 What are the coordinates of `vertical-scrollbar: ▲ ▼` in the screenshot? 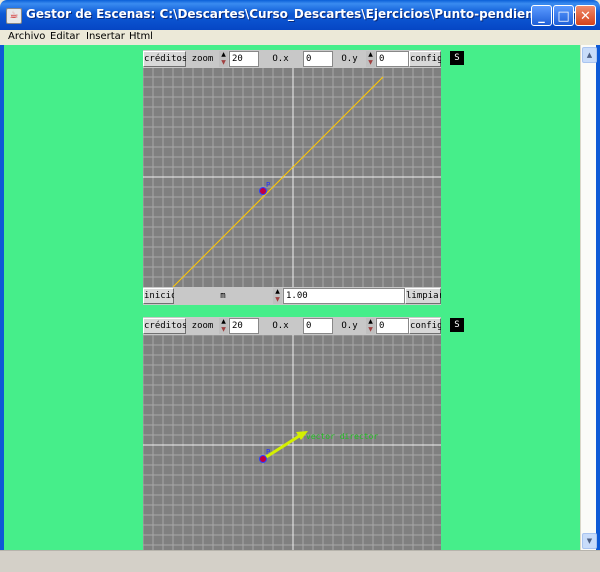 It's located at (588, 297).